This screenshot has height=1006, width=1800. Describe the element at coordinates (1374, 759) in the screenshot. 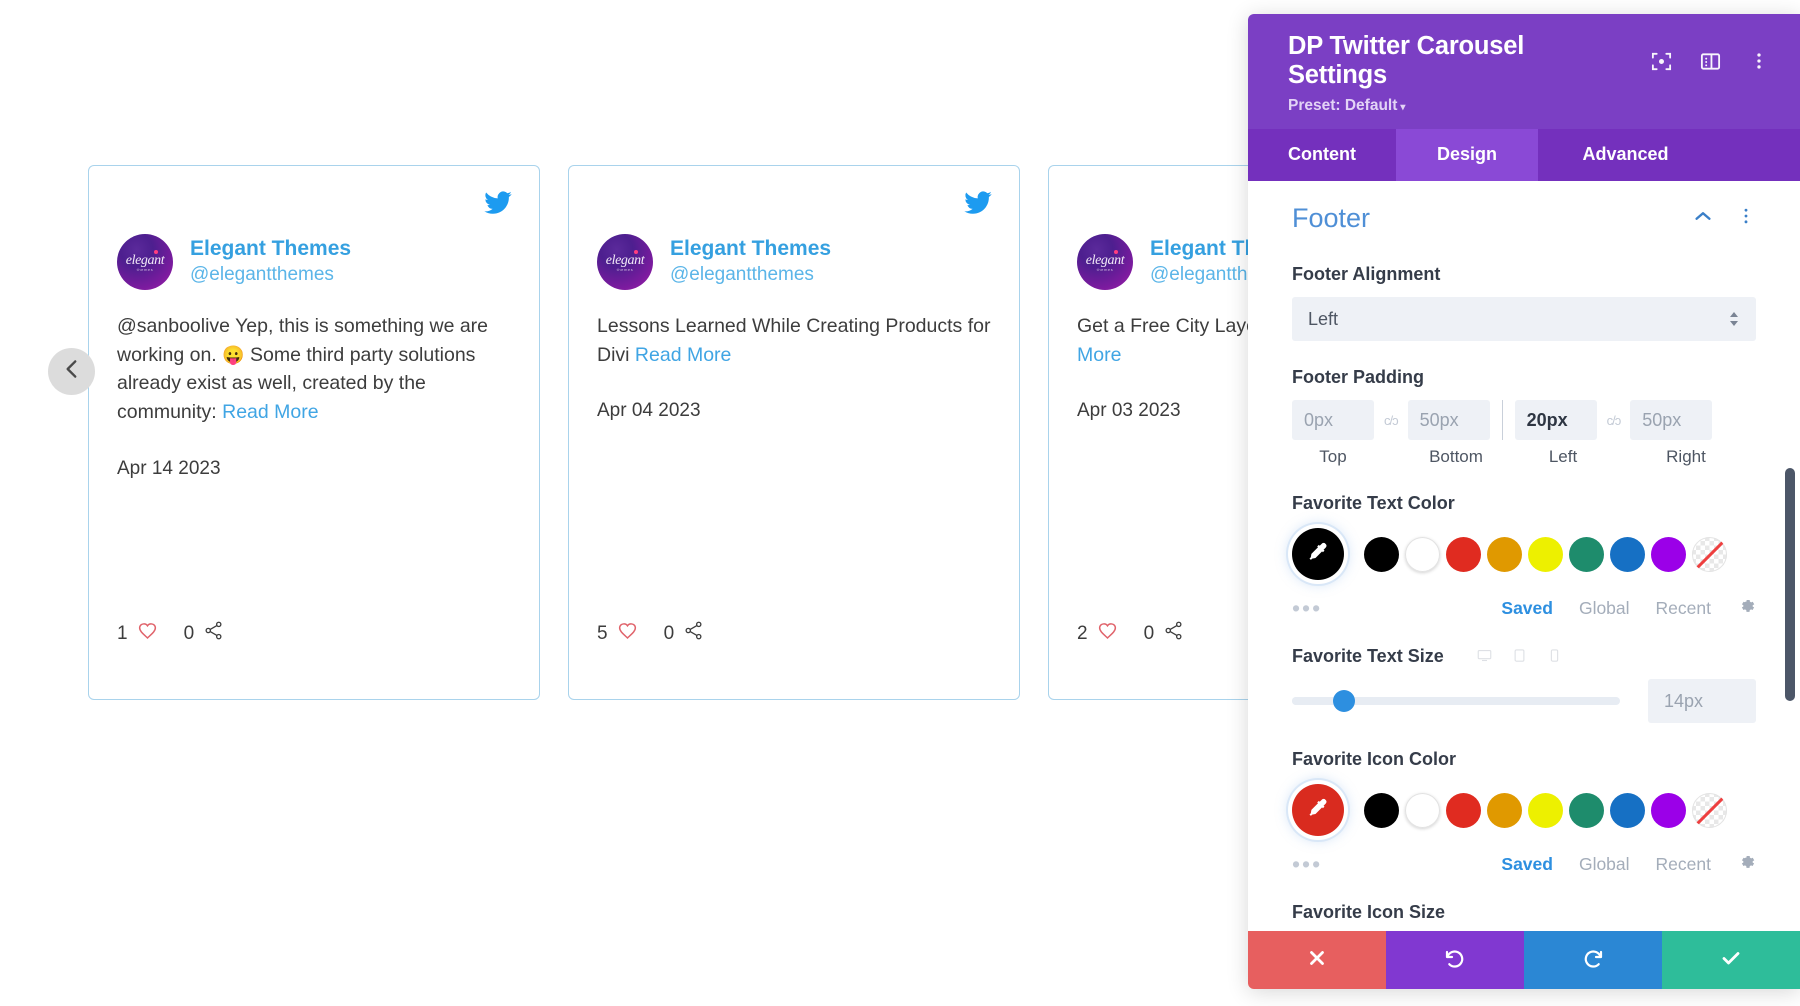

I see `favorite-icon-color-label: Favorite Icon Color` at that location.